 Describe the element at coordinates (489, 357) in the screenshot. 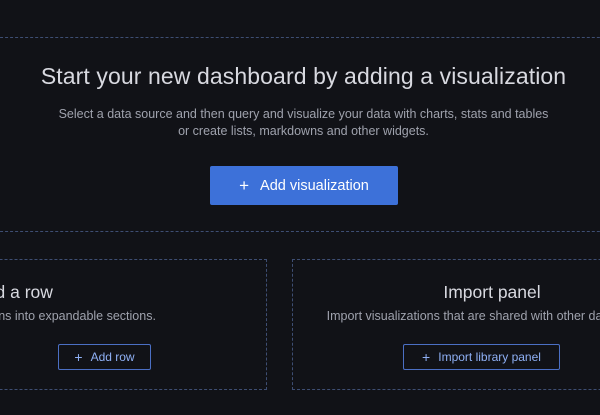

I see `import-library-panel-label: Import library panel` at that location.